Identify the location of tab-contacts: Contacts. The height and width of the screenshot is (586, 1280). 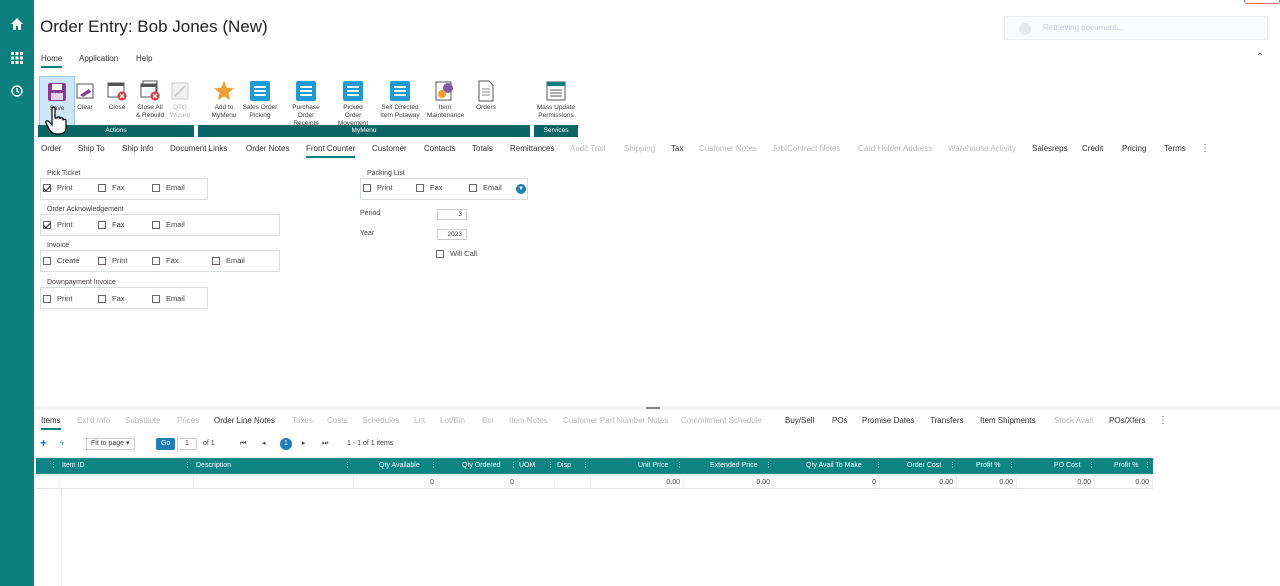
(440, 149).